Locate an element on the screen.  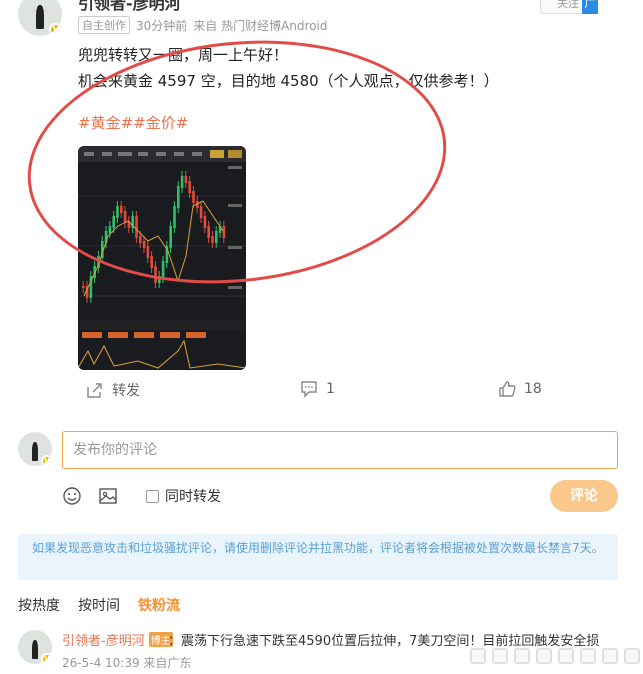
emoji-icon is located at coordinates (72, 496).